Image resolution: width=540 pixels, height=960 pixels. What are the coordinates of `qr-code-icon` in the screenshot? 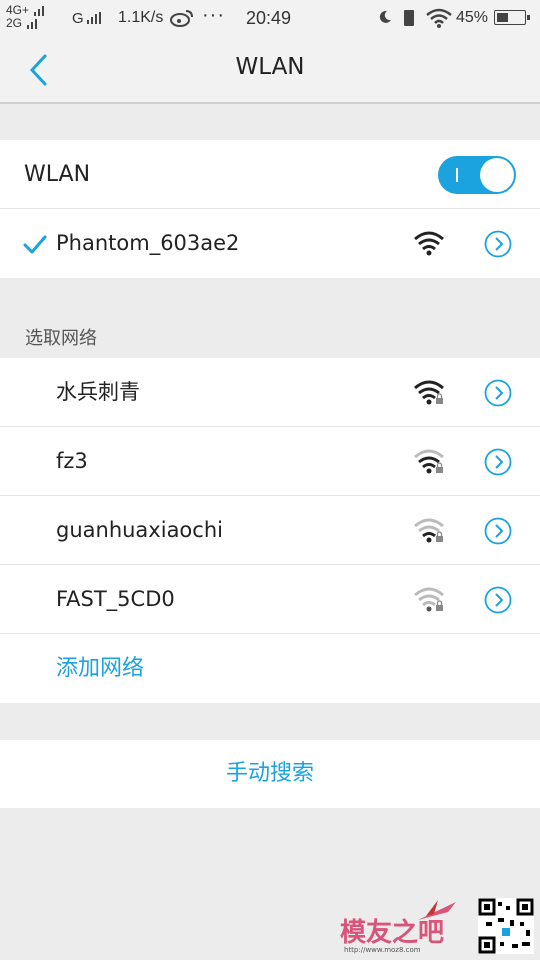 It's located at (506, 926).